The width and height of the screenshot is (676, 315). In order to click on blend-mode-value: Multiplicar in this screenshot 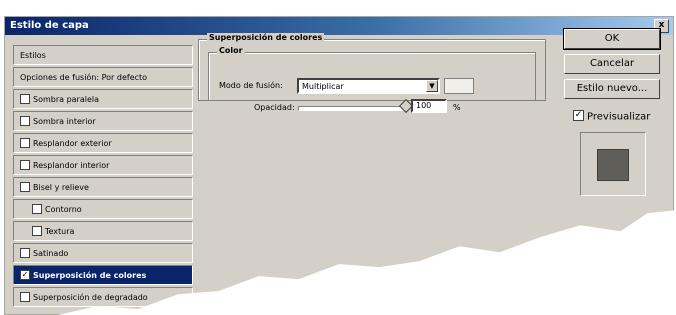, I will do `click(323, 86)`.